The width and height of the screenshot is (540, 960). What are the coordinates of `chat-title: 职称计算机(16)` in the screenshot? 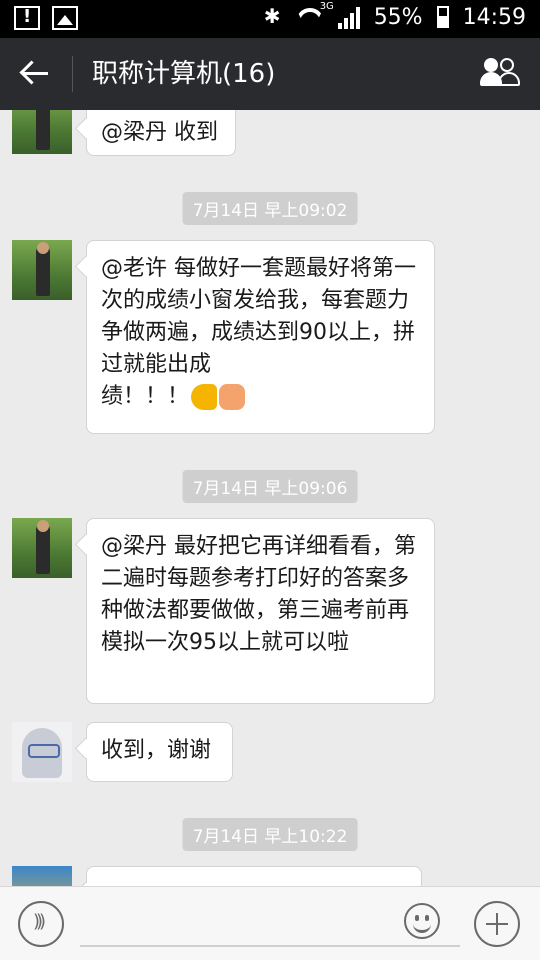 It's located at (184, 74).